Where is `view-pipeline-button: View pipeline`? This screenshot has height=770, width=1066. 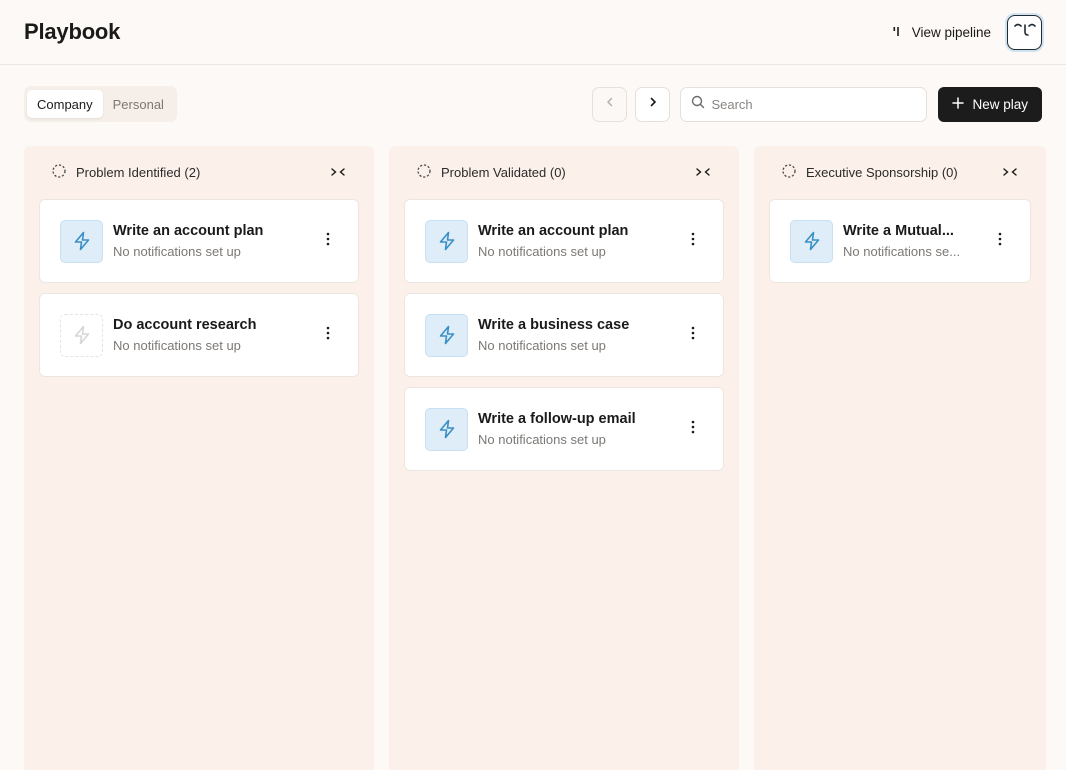
view-pipeline-button: View pipeline is located at coordinates (942, 32).